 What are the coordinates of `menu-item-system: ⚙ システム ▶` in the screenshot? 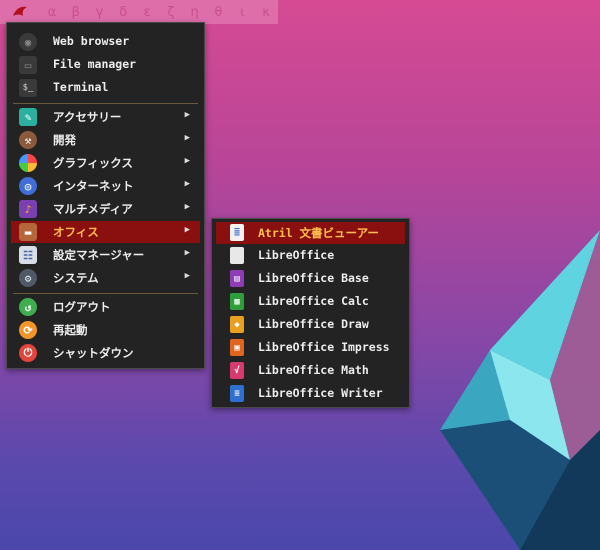 It's located at (105, 278).